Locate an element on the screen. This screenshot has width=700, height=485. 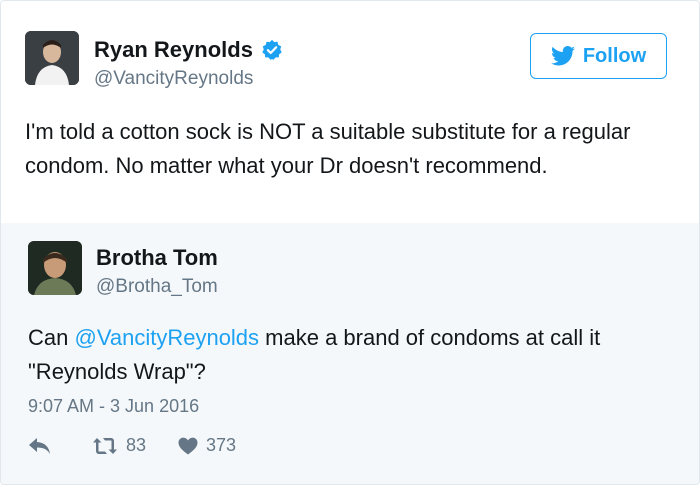
follow-button: Follow is located at coordinates (598, 56).